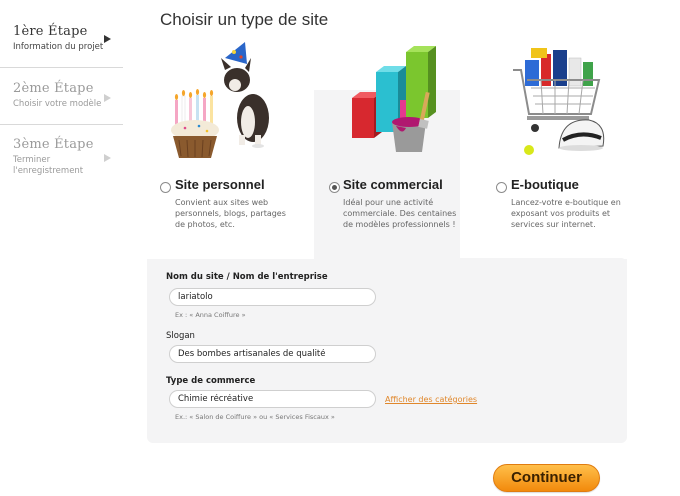  Describe the element at coordinates (272, 297) in the screenshot. I see `site-name-input` at that location.